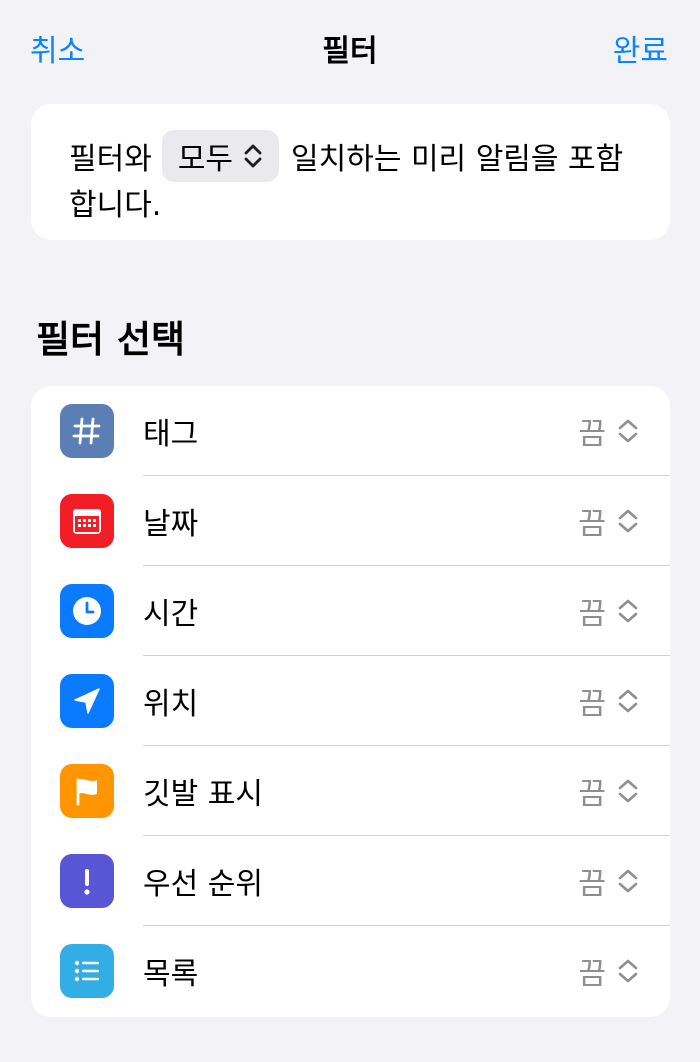 The image size is (700, 1062). What do you see at coordinates (640, 52) in the screenshot?
I see `done-button: 완료` at bounding box center [640, 52].